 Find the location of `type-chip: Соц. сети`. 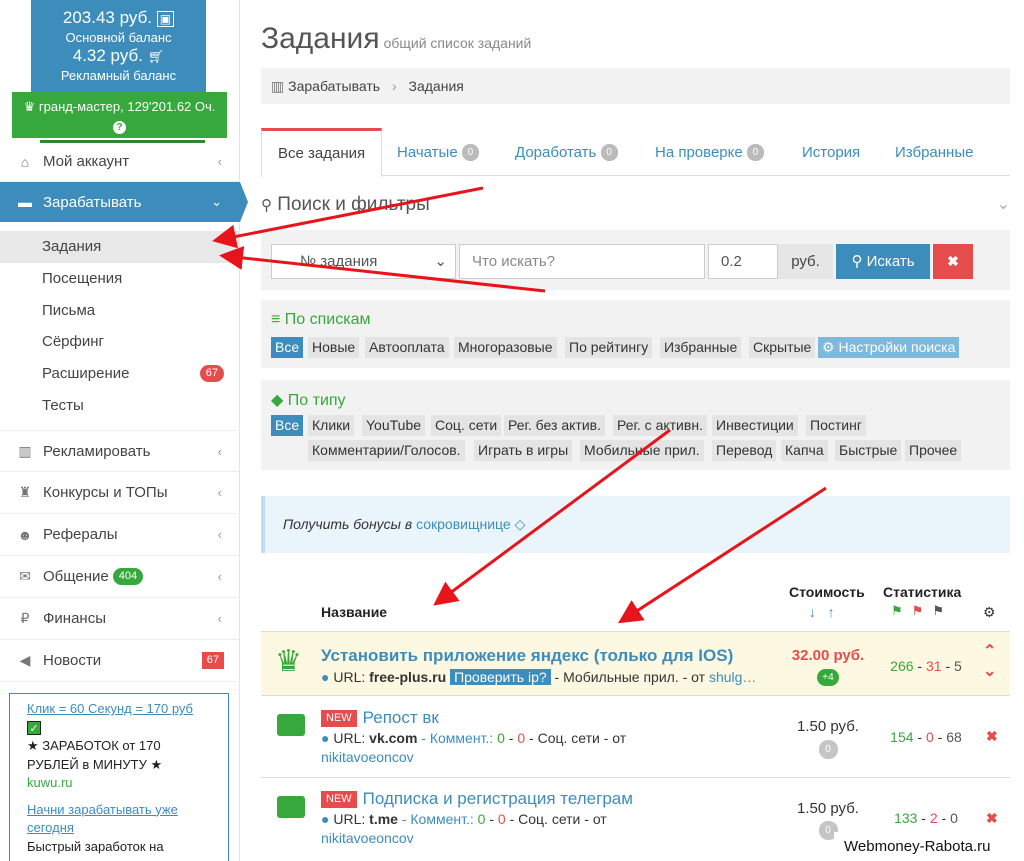

type-chip: Соц. сети is located at coordinates (466, 425).